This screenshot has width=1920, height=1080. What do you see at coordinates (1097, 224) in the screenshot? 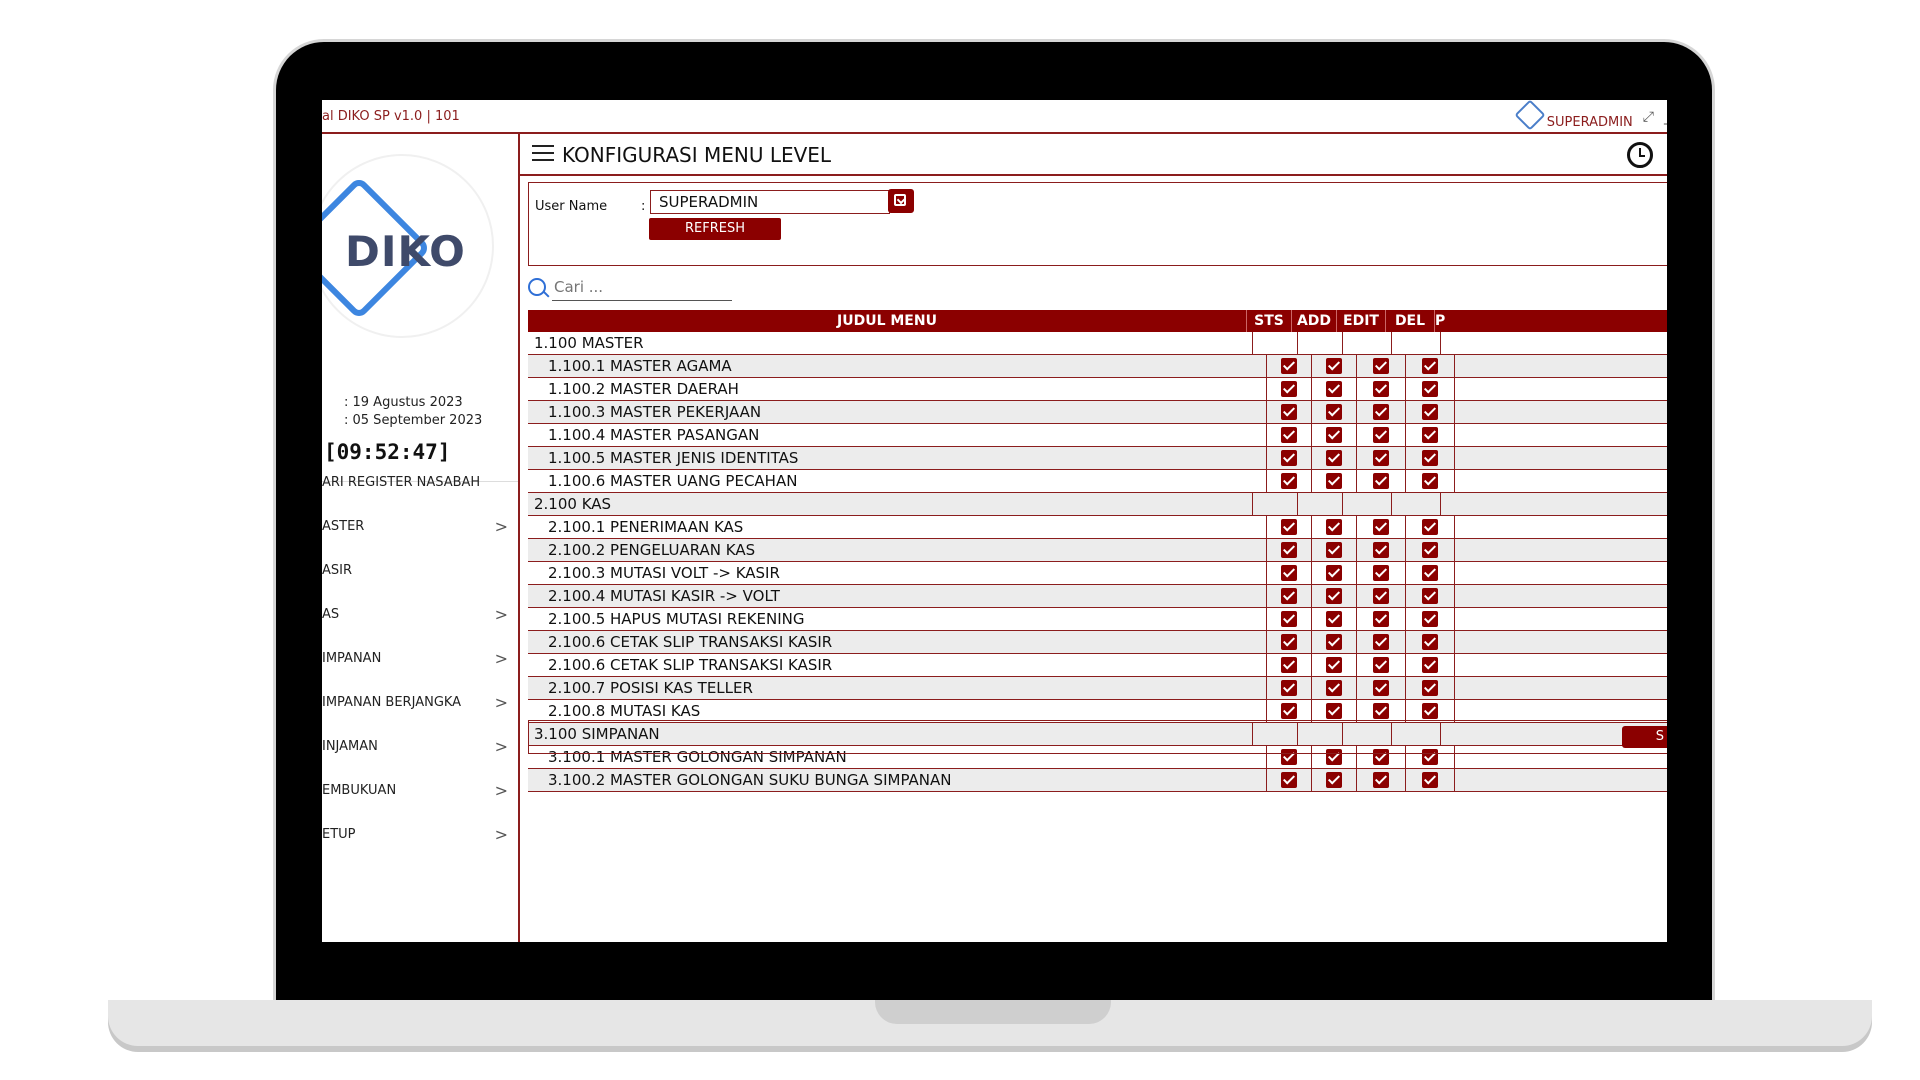
I see `filter-form: User Name : REFRESH` at bounding box center [1097, 224].